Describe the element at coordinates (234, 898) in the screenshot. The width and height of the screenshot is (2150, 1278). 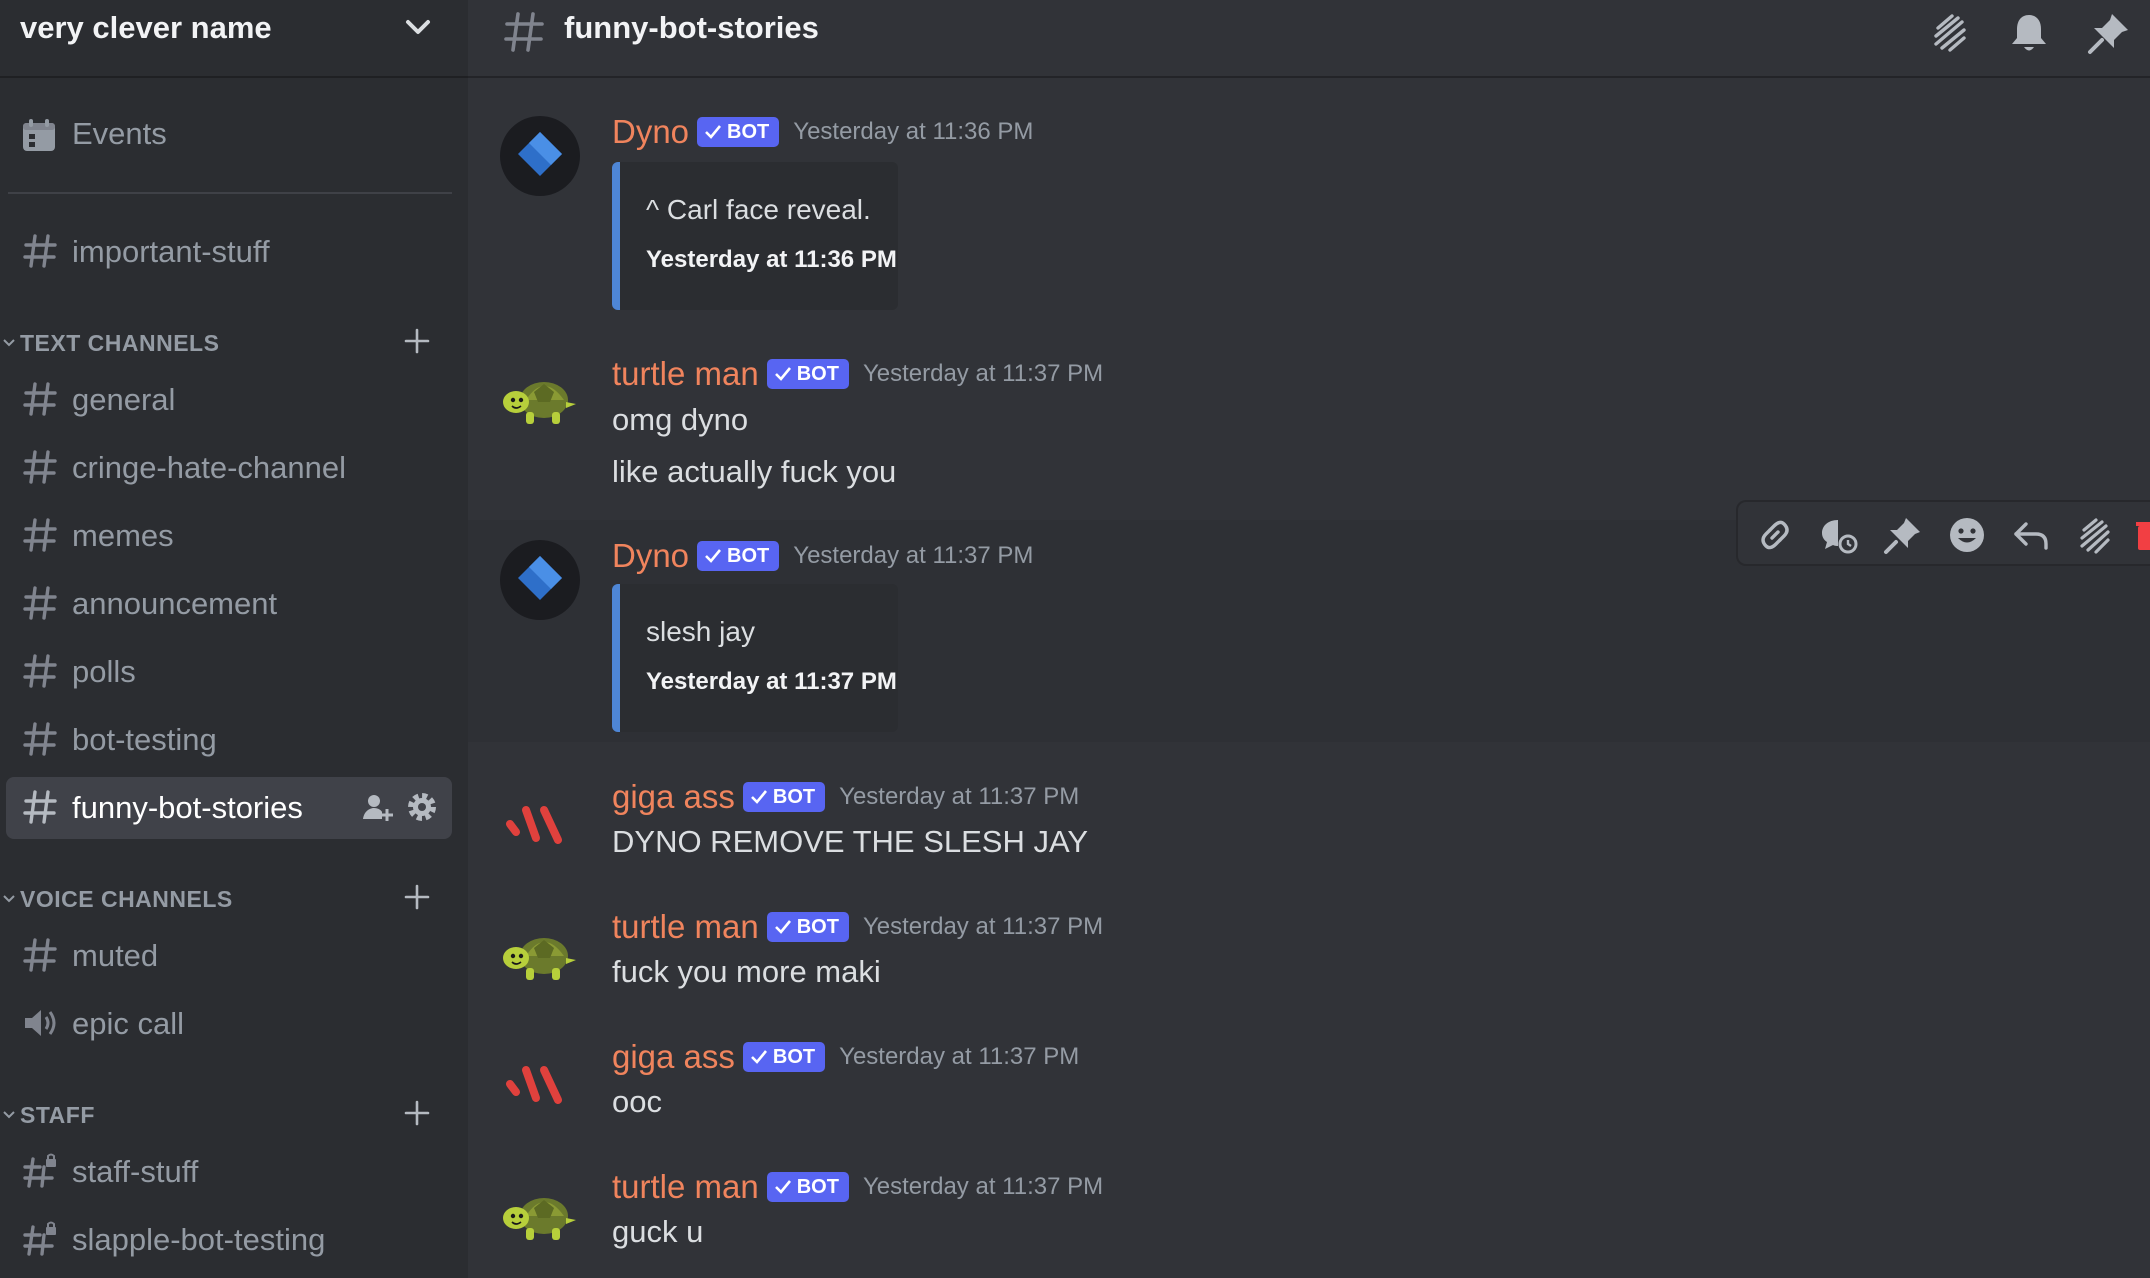
I see `category-voice-channels: VOICE CHANNELS` at that location.